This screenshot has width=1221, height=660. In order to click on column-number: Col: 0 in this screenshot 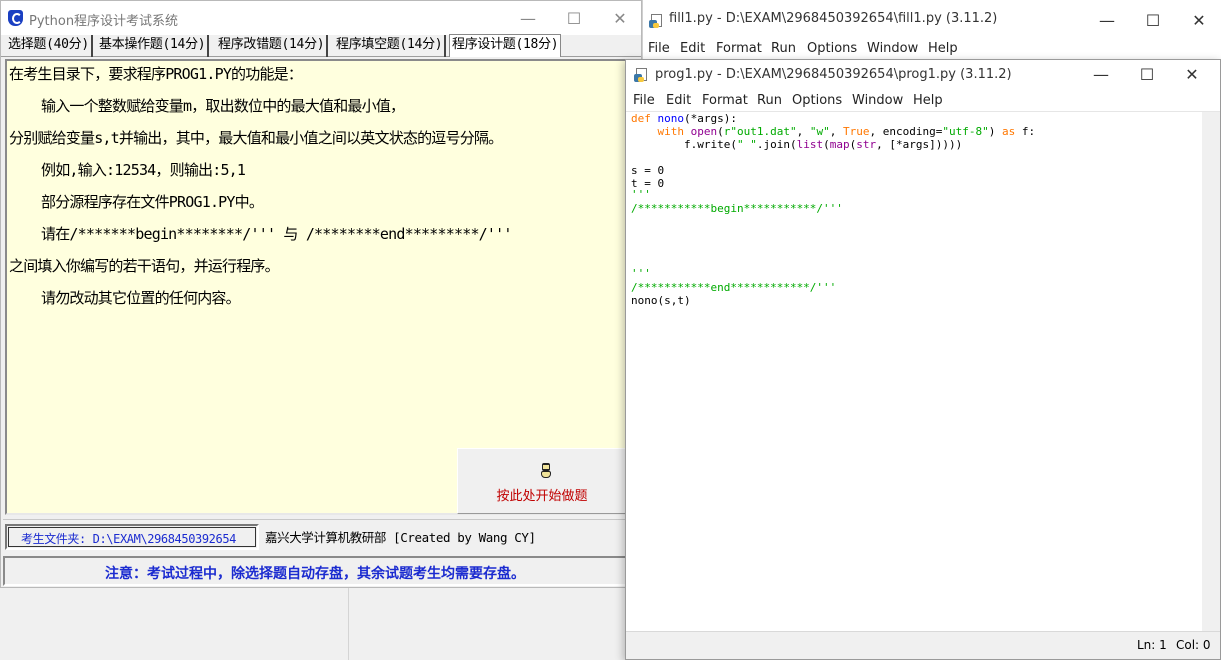, I will do `click(1193, 645)`.